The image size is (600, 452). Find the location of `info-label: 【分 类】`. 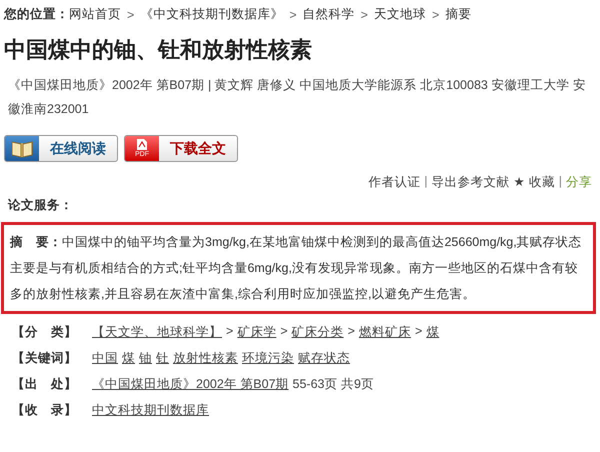

info-label: 【分 类】 is located at coordinates (45, 332).